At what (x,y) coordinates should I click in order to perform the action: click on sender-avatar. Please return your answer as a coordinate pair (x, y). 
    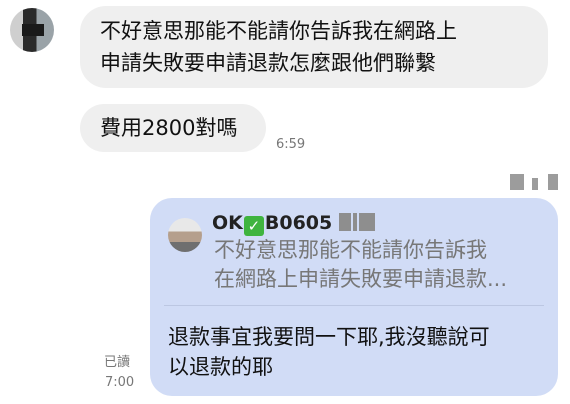
    Looking at the image, I should click on (32, 30).